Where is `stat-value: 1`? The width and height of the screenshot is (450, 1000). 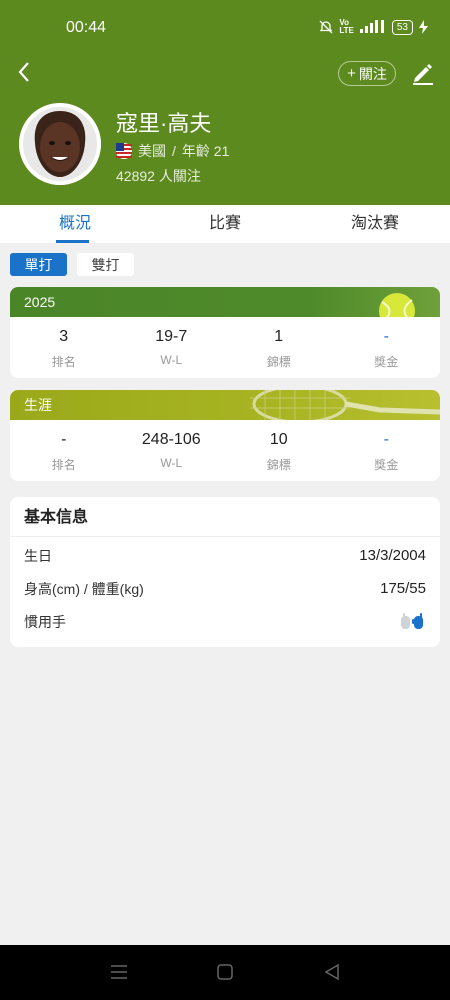
stat-value: 1 is located at coordinates (279, 336).